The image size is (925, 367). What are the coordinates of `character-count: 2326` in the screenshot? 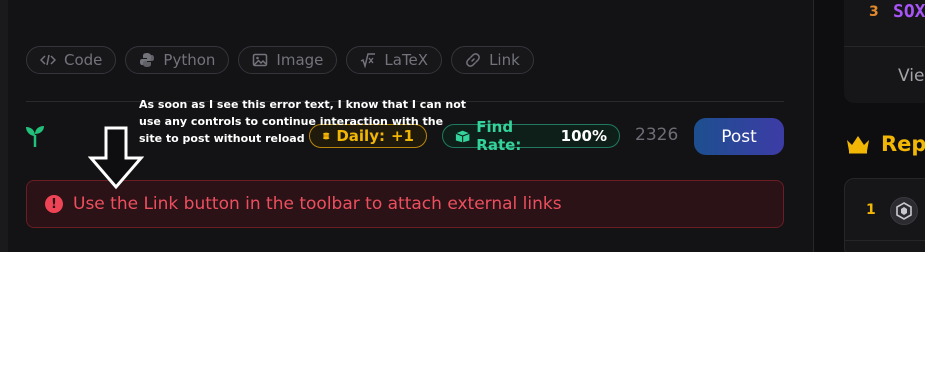 It's located at (657, 135).